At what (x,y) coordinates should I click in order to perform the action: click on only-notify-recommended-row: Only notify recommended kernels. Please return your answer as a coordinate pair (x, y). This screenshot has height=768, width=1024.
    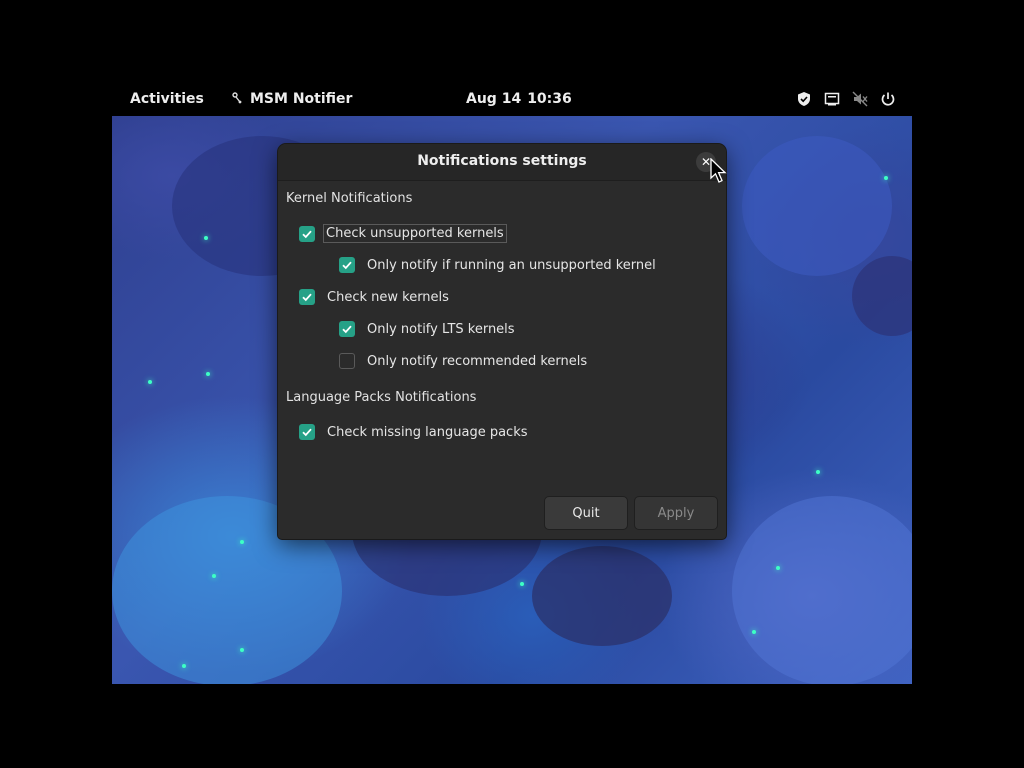
    Looking at the image, I should click on (463, 361).